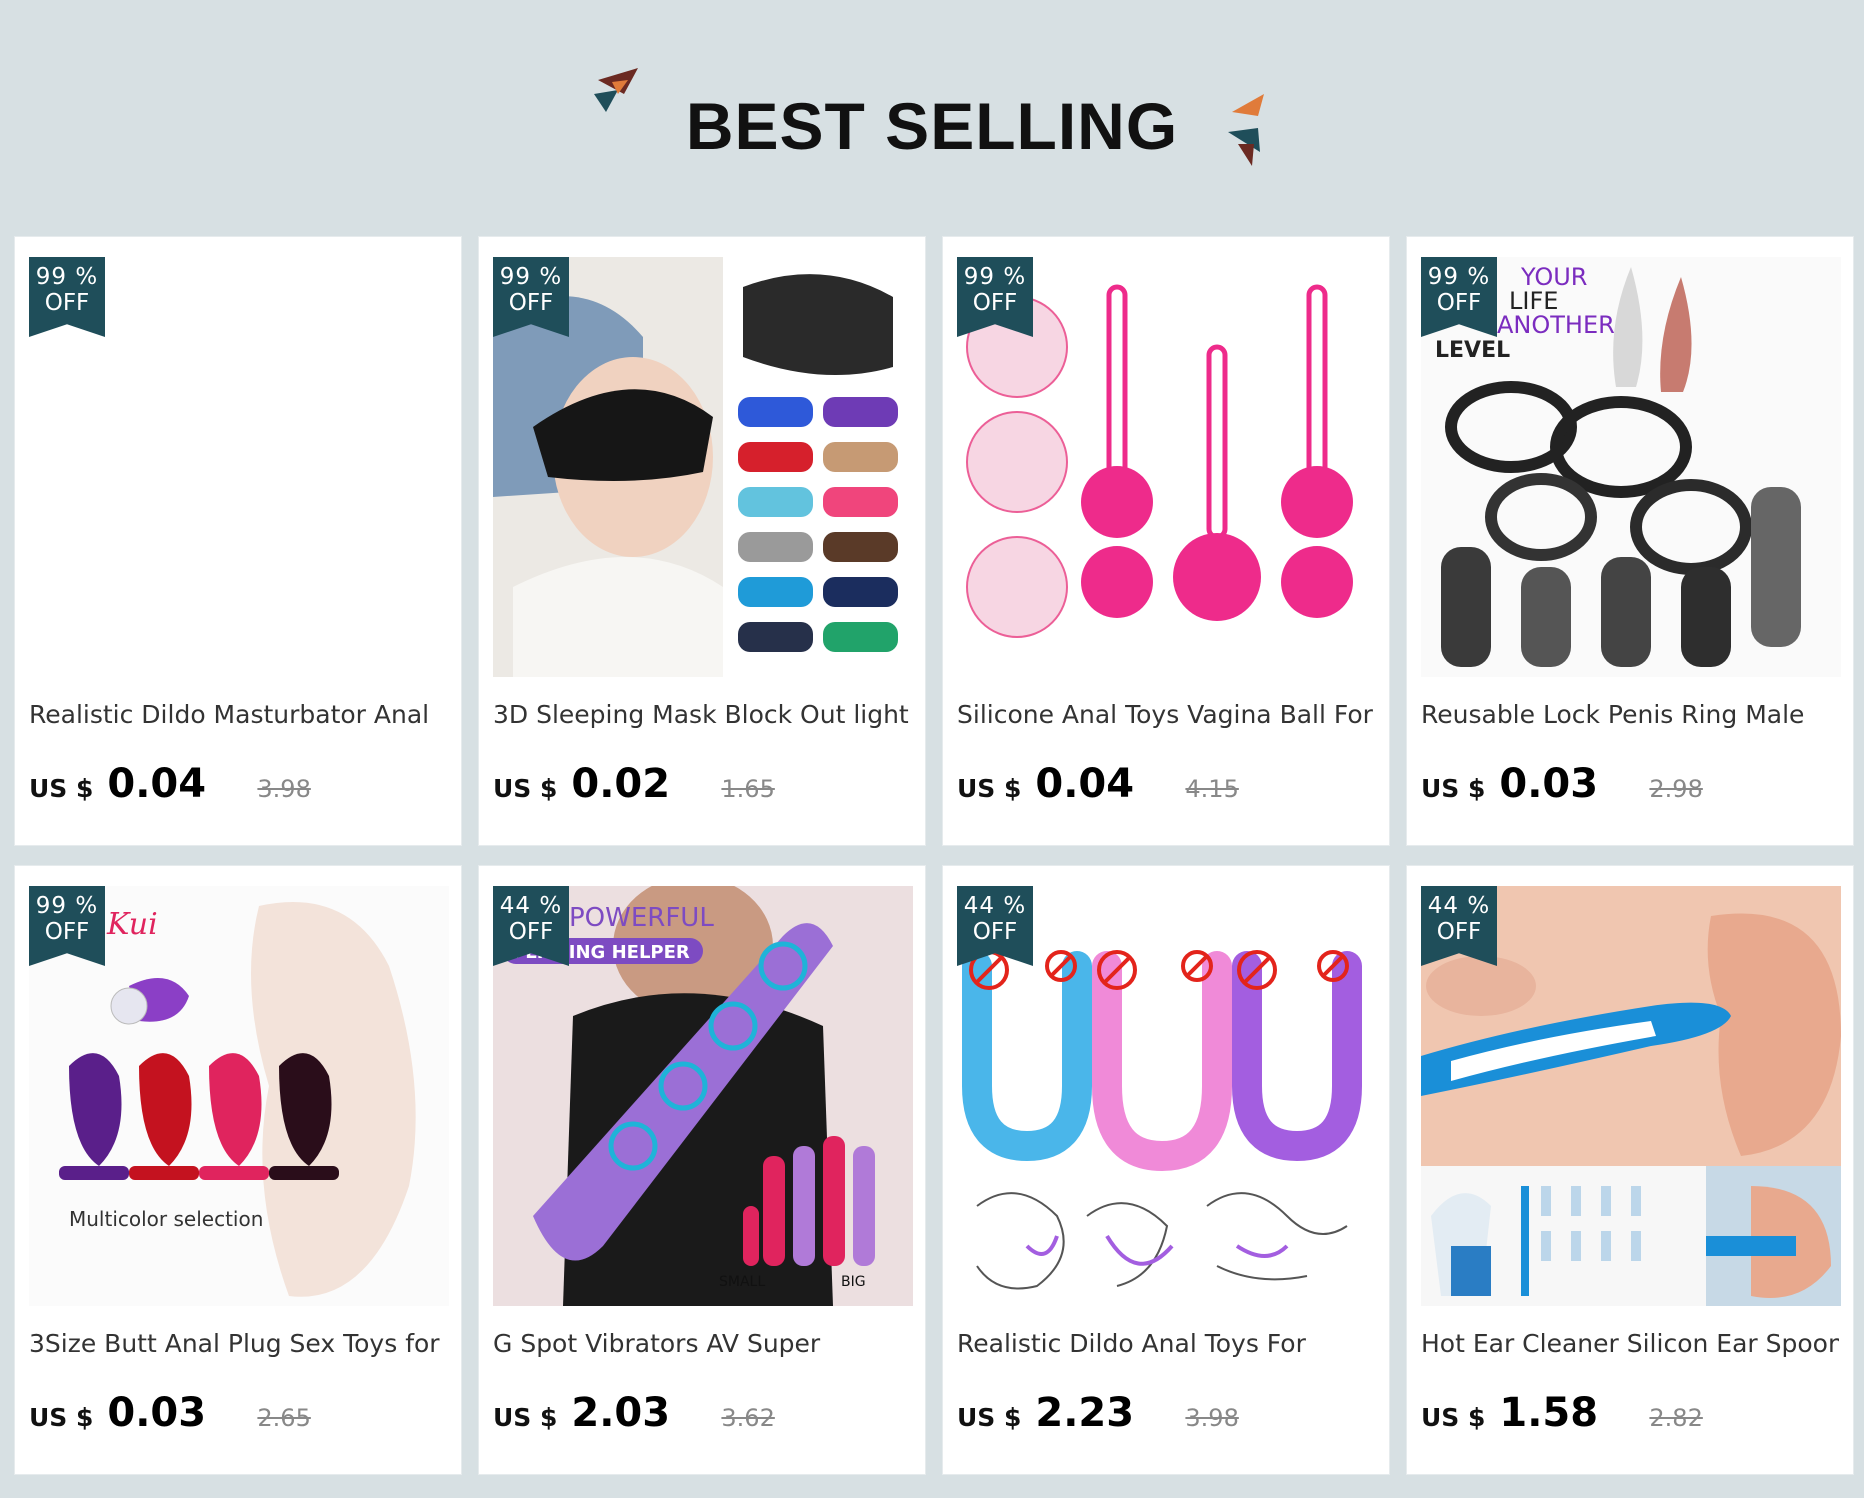 Image resolution: width=1864 pixels, height=1498 pixels. Describe the element at coordinates (238, 1344) in the screenshot. I see `product-name: 3Size Butt Anal Plug Sex Toys for` at that location.